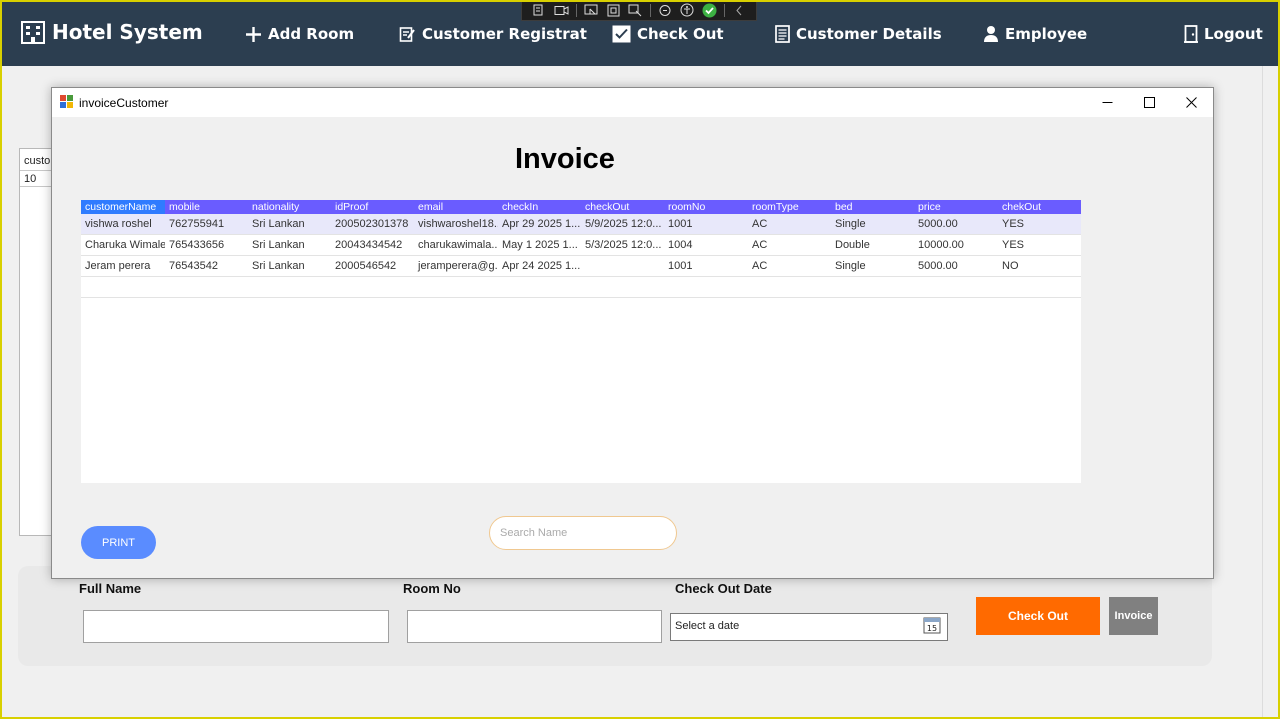 Image resolution: width=1280 pixels, height=719 pixels. What do you see at coordinates (613, 10) in the screenshot?
I see `display-layout-icon` at bounding box center [613, 10].